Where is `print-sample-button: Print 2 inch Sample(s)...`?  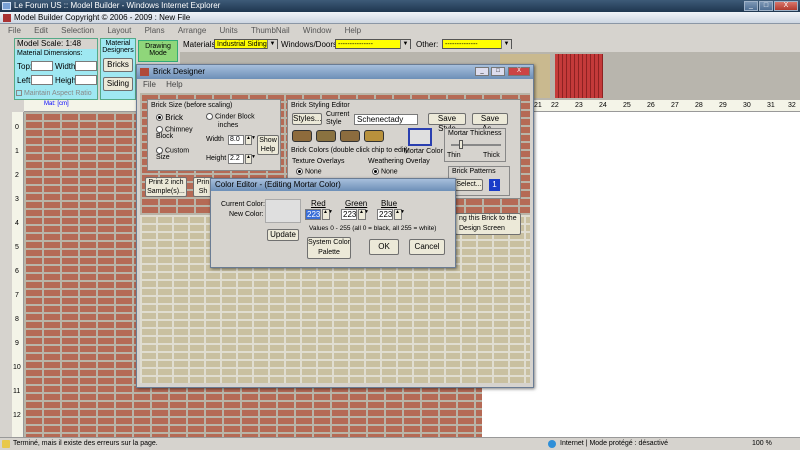
print-sample-button: Print 2 inch Sample(s)... is located at coordinates (166, 187).